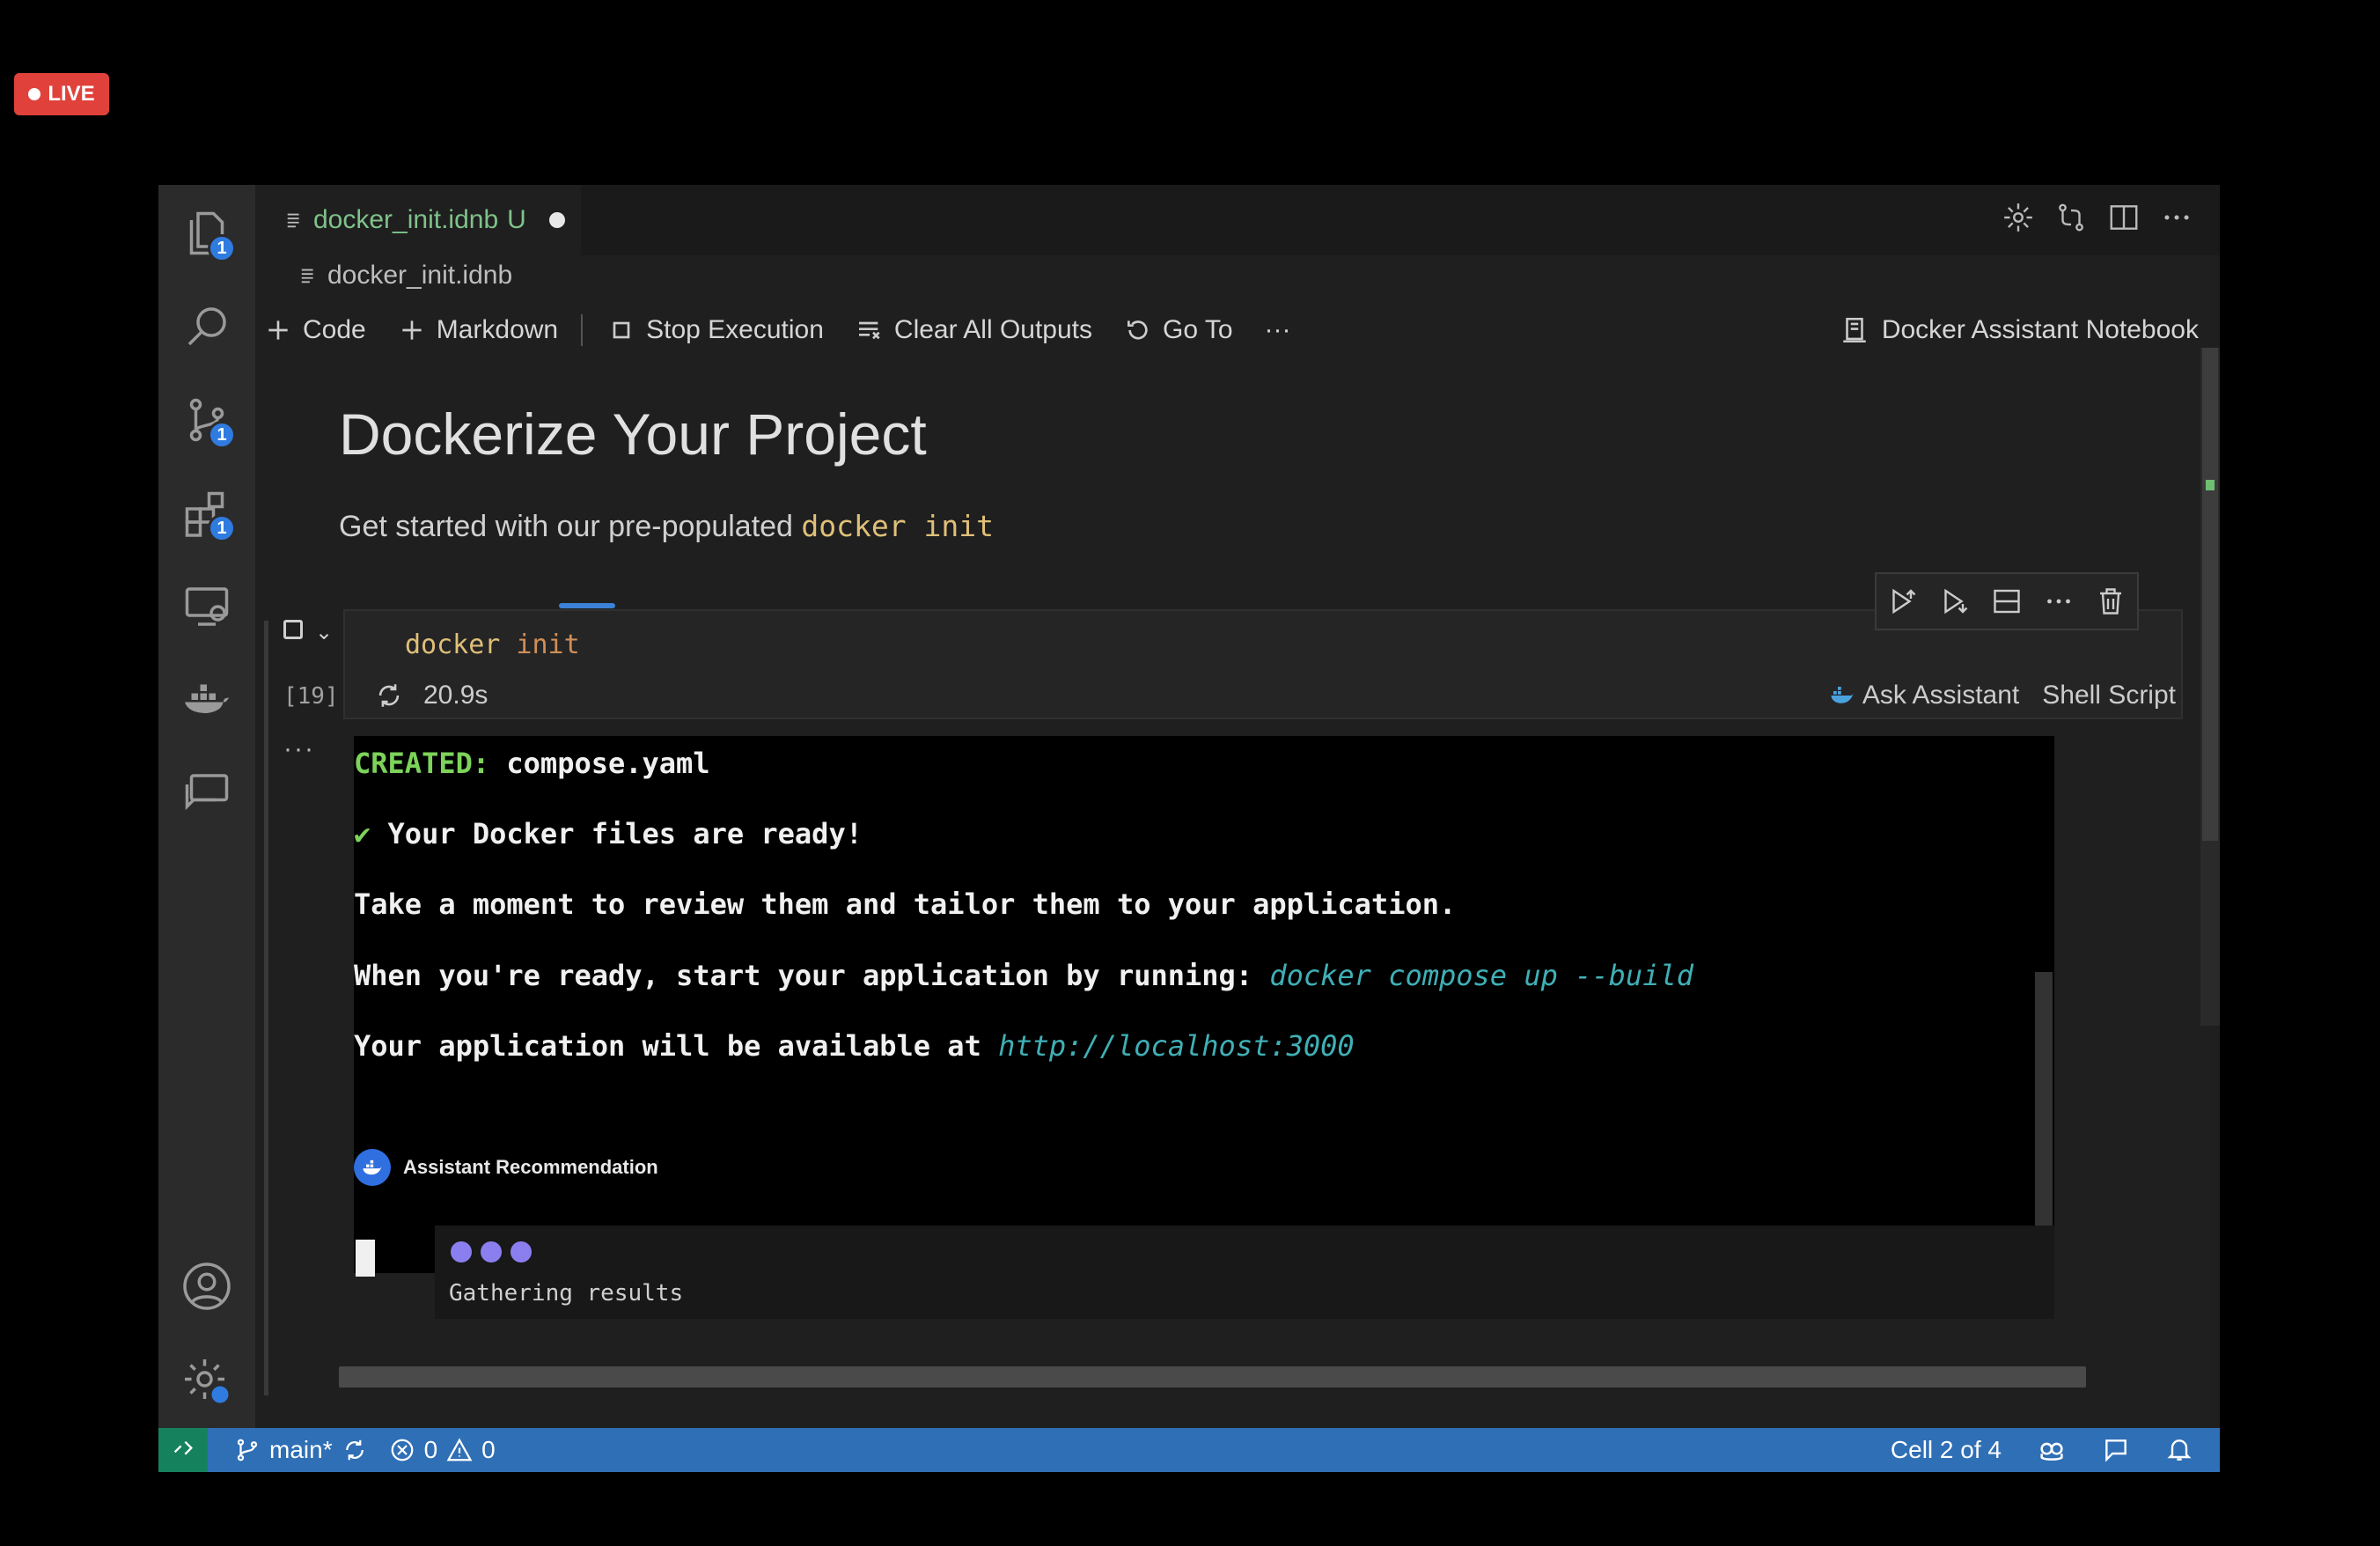  What do you see at coordinates (442, 1450) in the screenshot?
I see `problems-status: 0 0` at bounding box center [442, 1450].